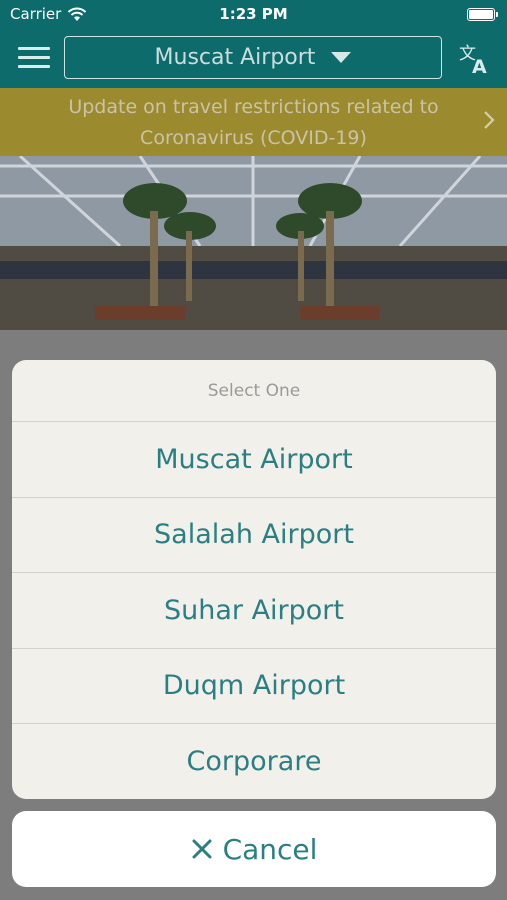 This screenshot has height=900, width=507. I want to click on option-salalah-airport: Salalah Airport, so click(254, 535).